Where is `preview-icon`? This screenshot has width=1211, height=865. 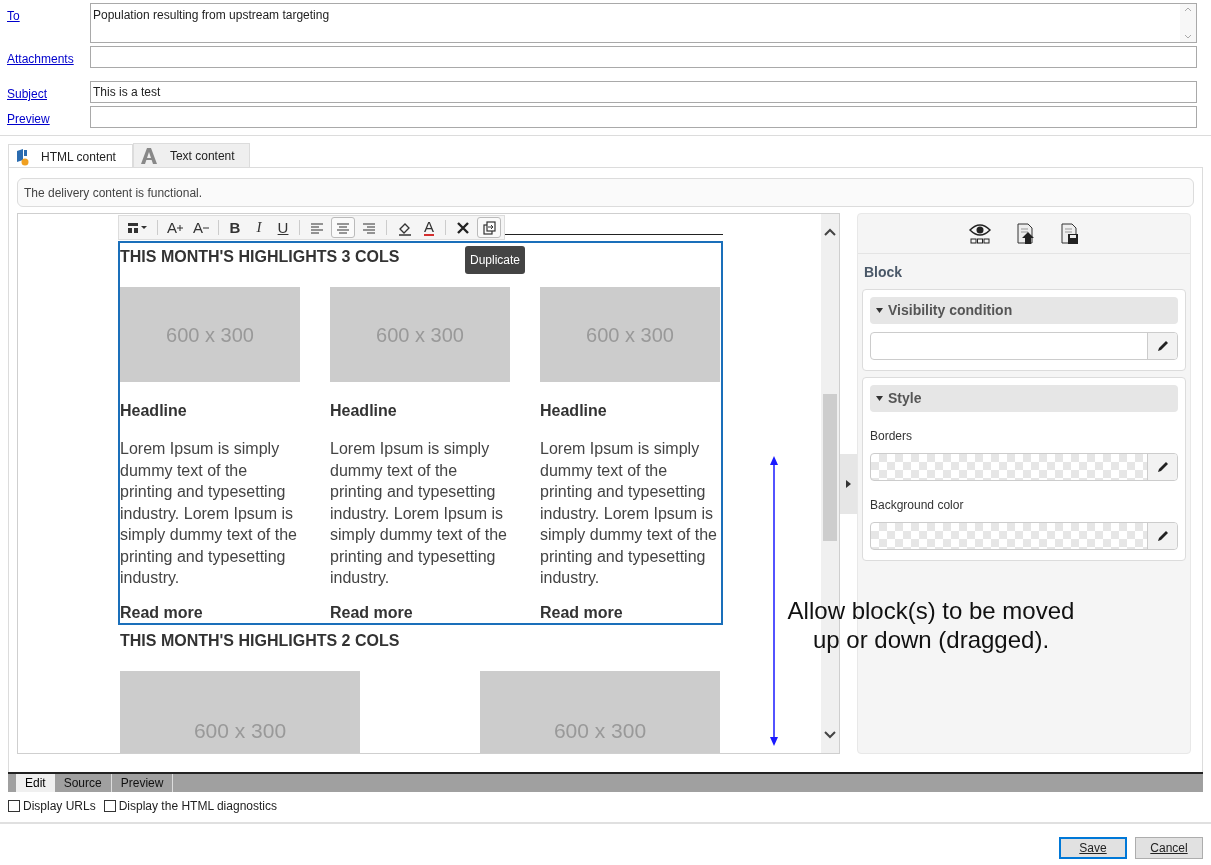
preview-icon is located at coordinates (980, 233).